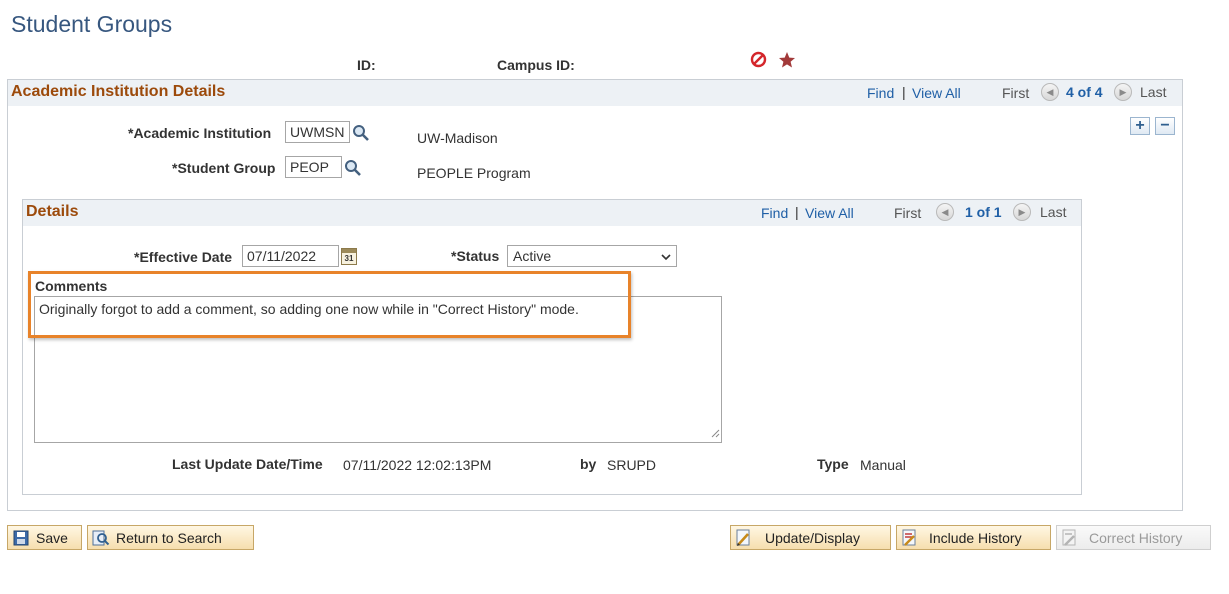  What do you see at coordinates (21, 538) in the screenshot?
I see `floppy-disk-icon` at bounding box center [21, 538].